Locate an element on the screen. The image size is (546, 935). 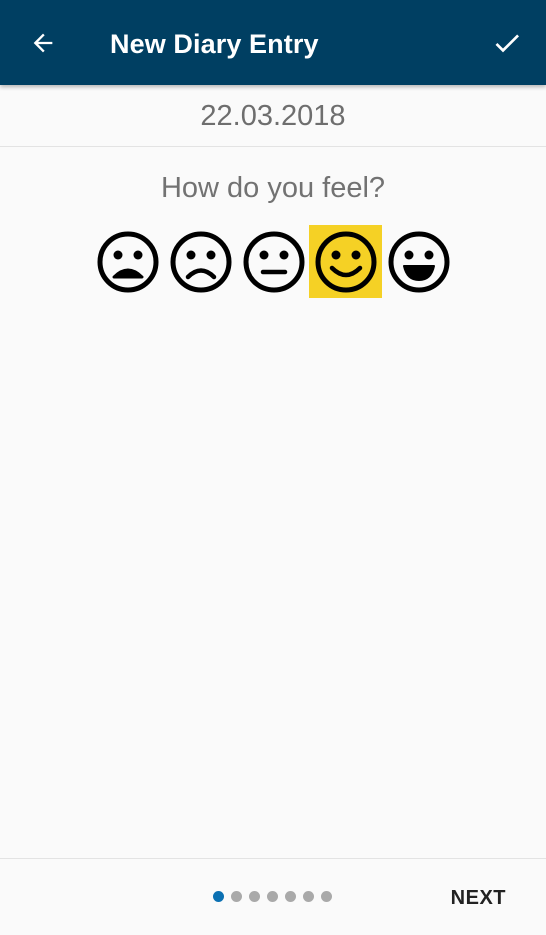
mood-selector is located at coordinates (273, 262).